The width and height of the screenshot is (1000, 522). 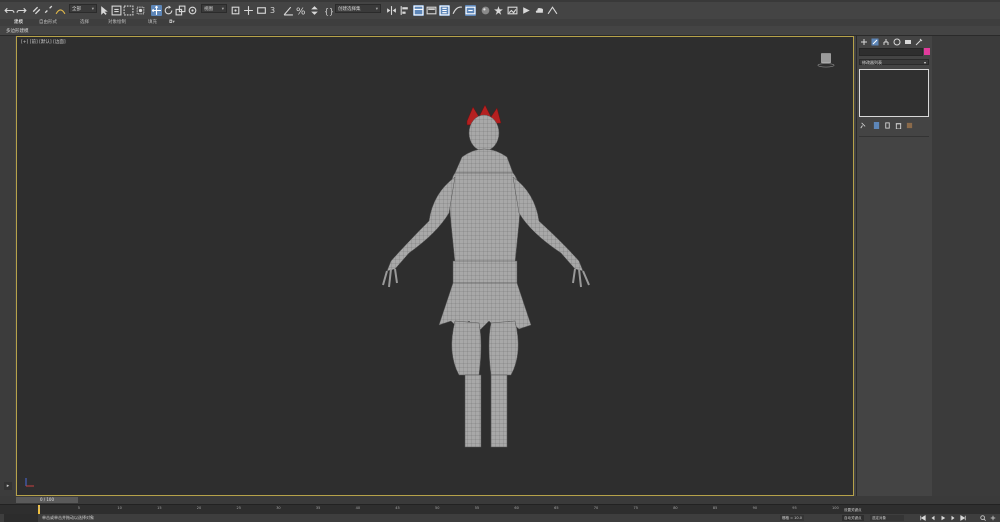 What do you see at coordinates (48, 22) in the screenshot?
I see `tab-freeform: 自由形式` at bounding box center [48, 22].